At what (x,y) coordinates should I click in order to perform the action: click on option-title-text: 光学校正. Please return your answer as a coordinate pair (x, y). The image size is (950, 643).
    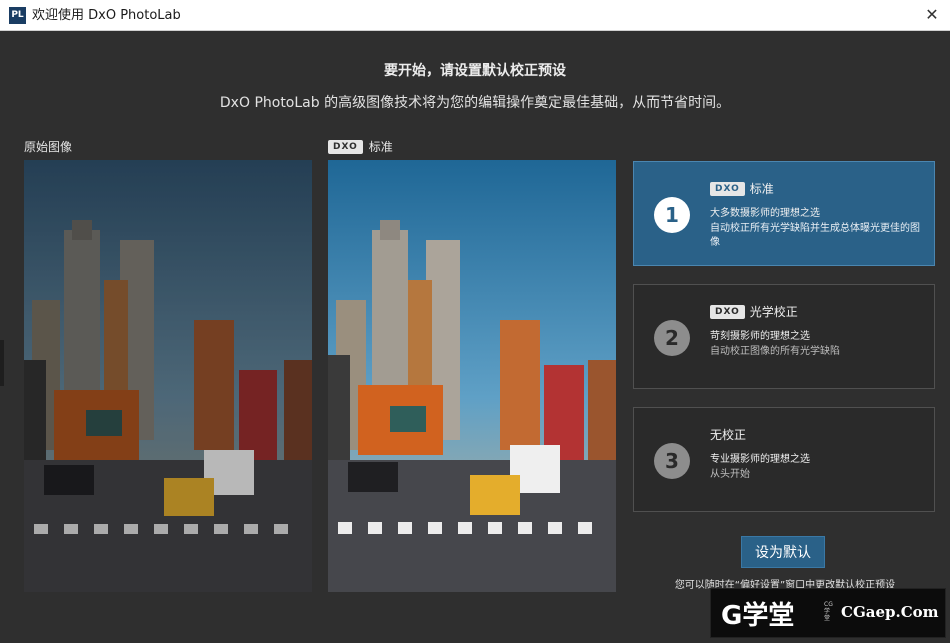
    Looking at the image, I should click on (773, 312).